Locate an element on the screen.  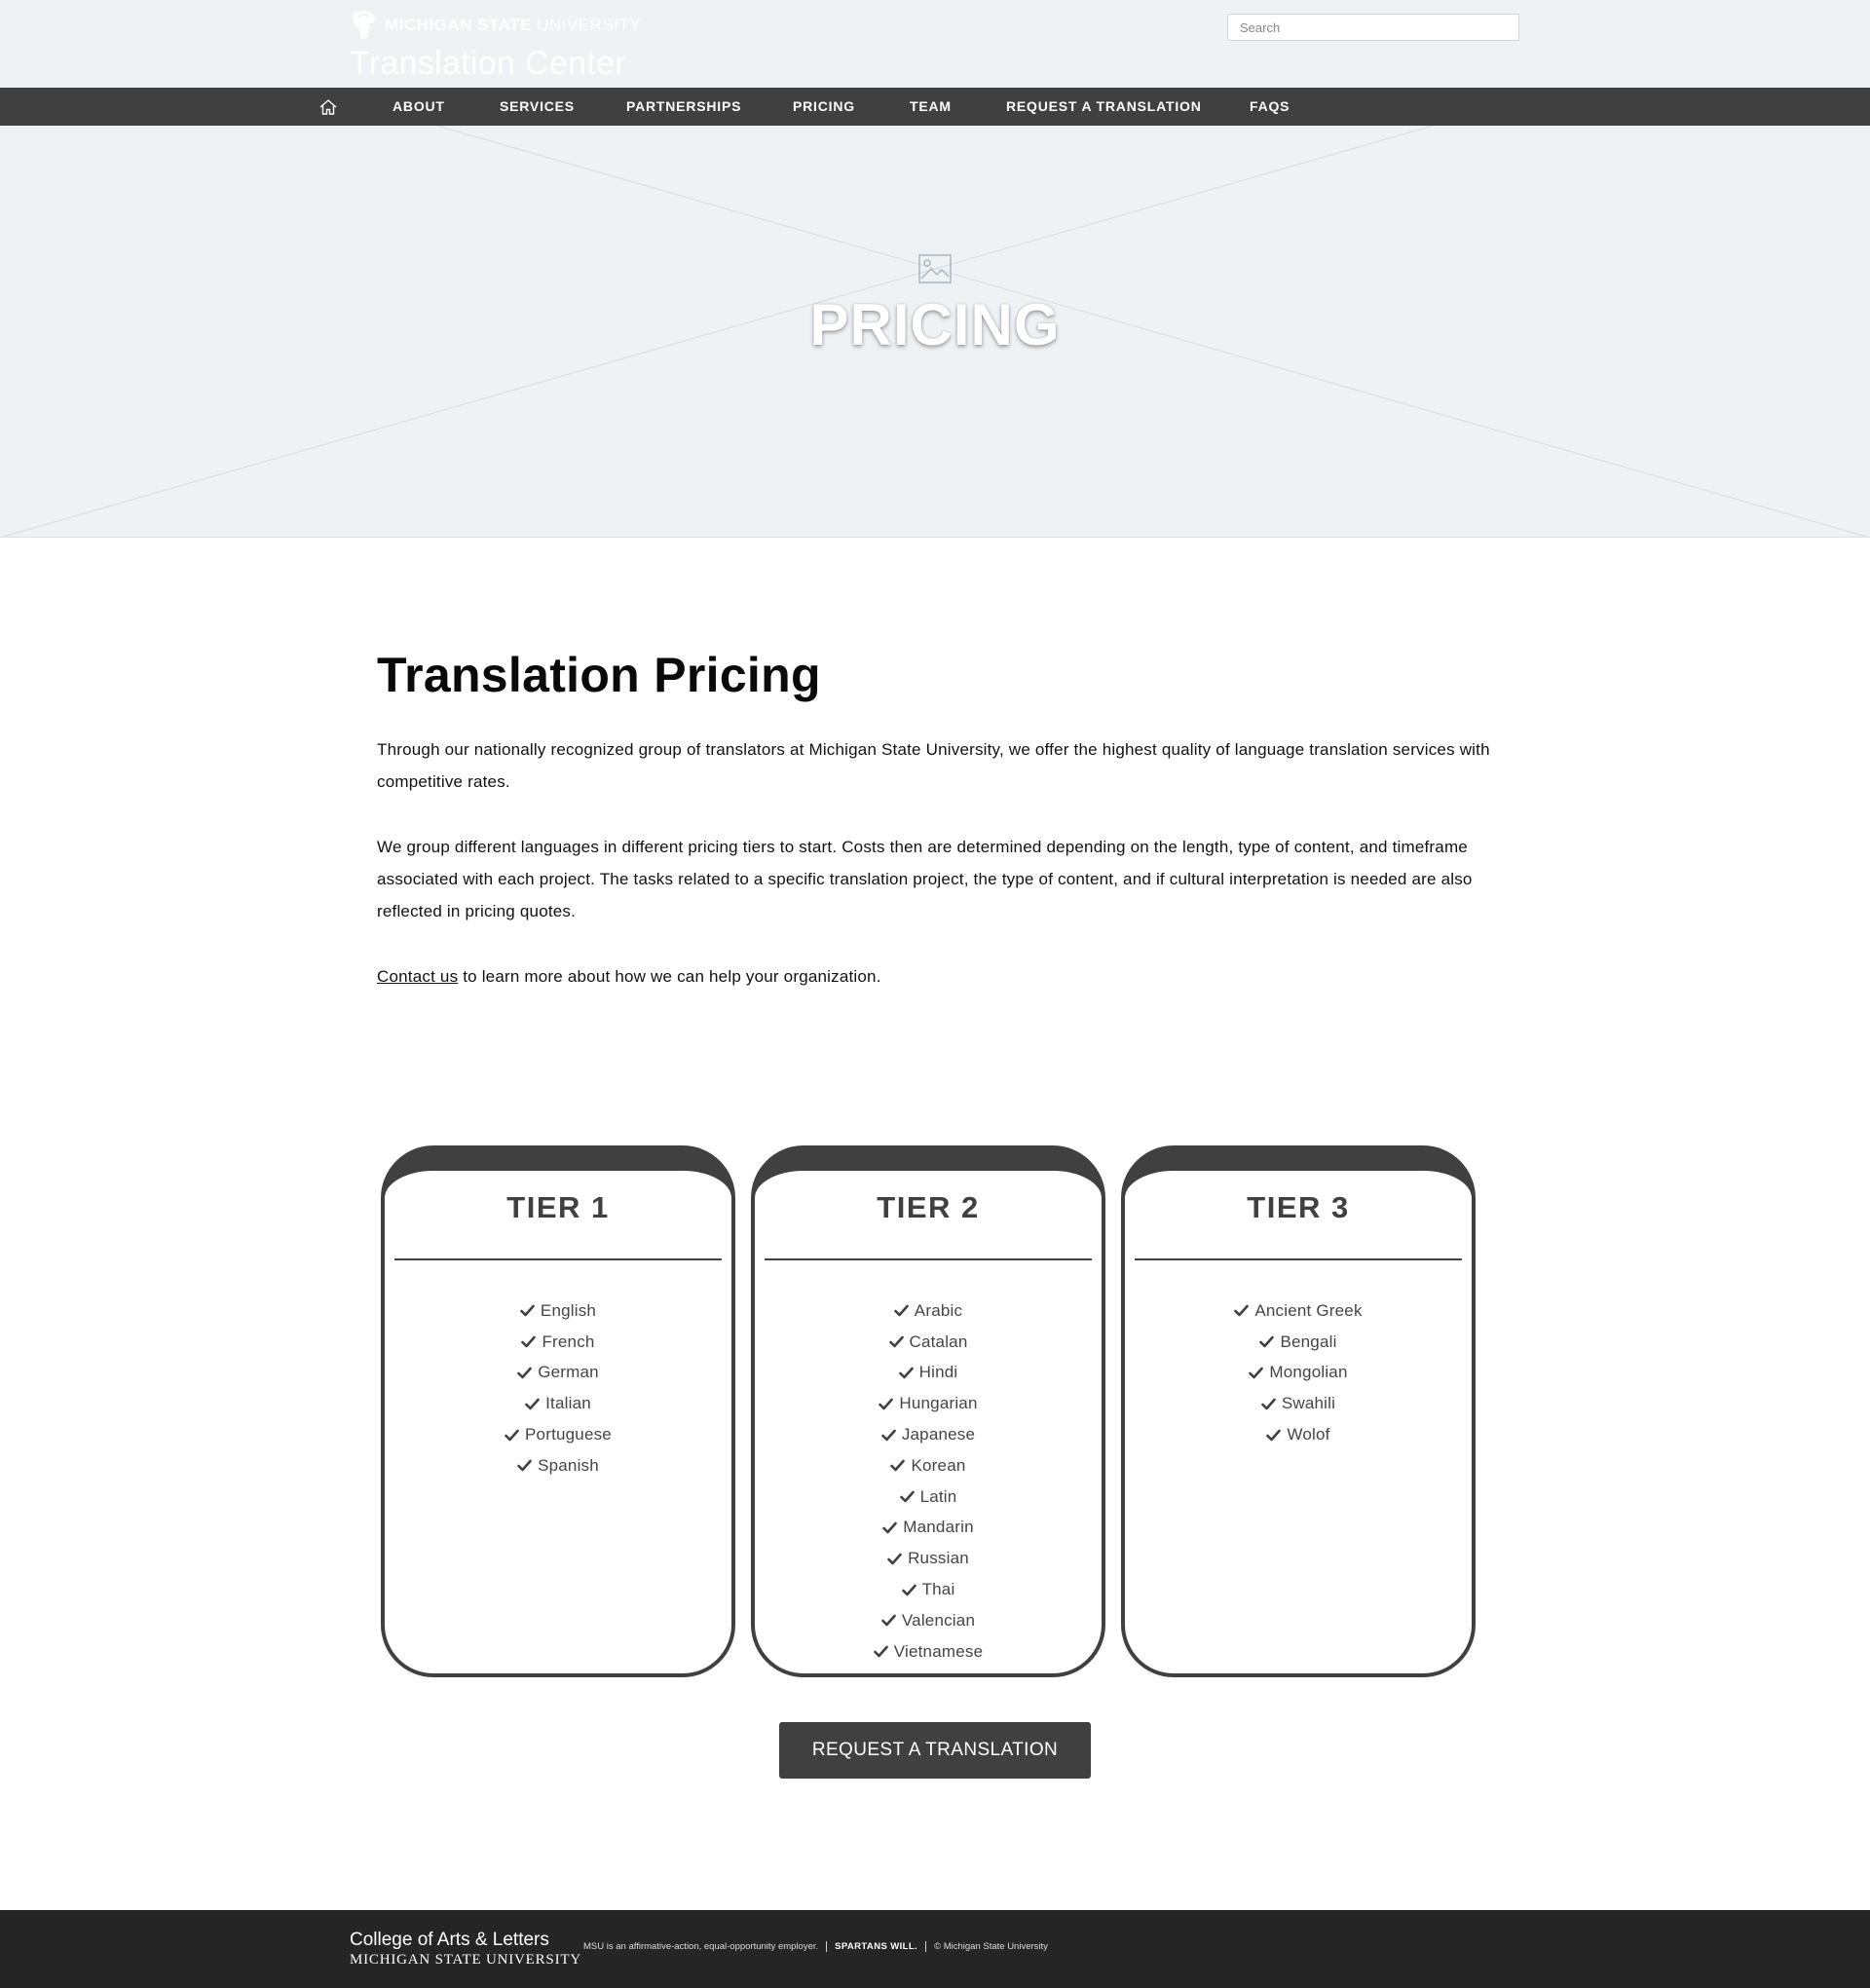
language-name: Hindi is located at coordinates (938, 1372).